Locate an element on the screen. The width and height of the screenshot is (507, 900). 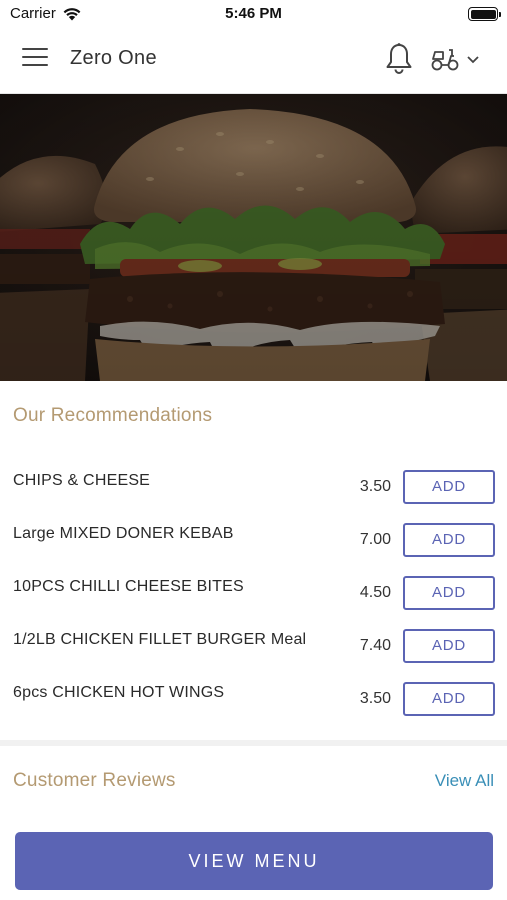
status-time: 5:46 PM is located at coordinates (253, 13).